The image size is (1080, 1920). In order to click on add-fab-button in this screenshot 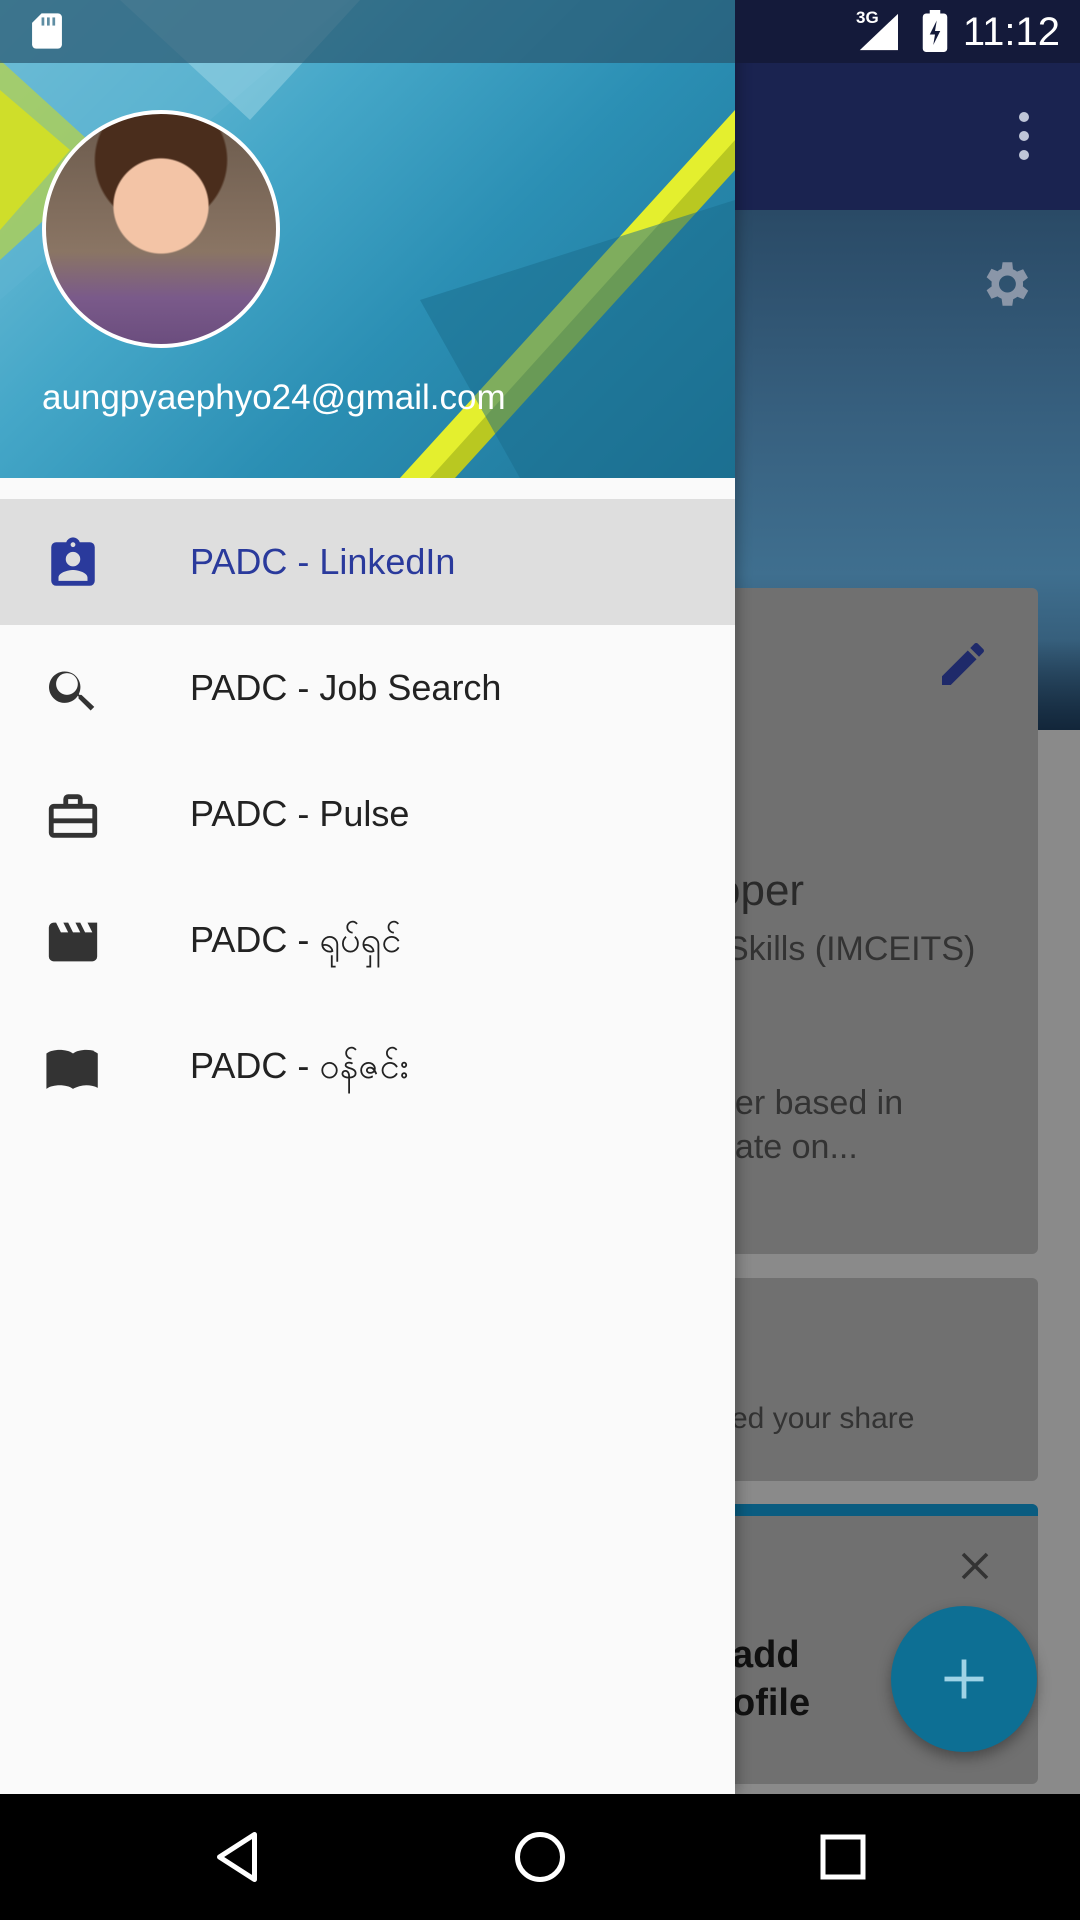, I will do `click(964, 1679)`.